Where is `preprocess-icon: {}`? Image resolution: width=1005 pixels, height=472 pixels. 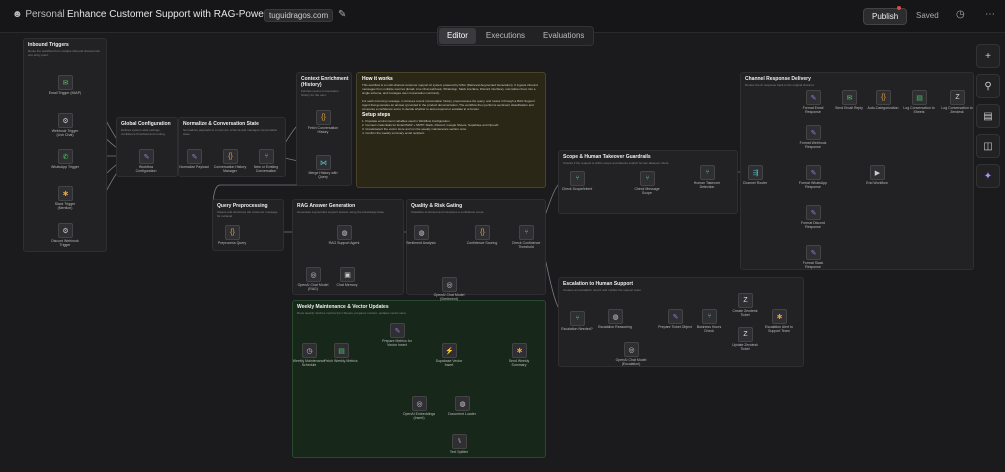 preprocess-icon: {} is located at coordinates (232, 232).